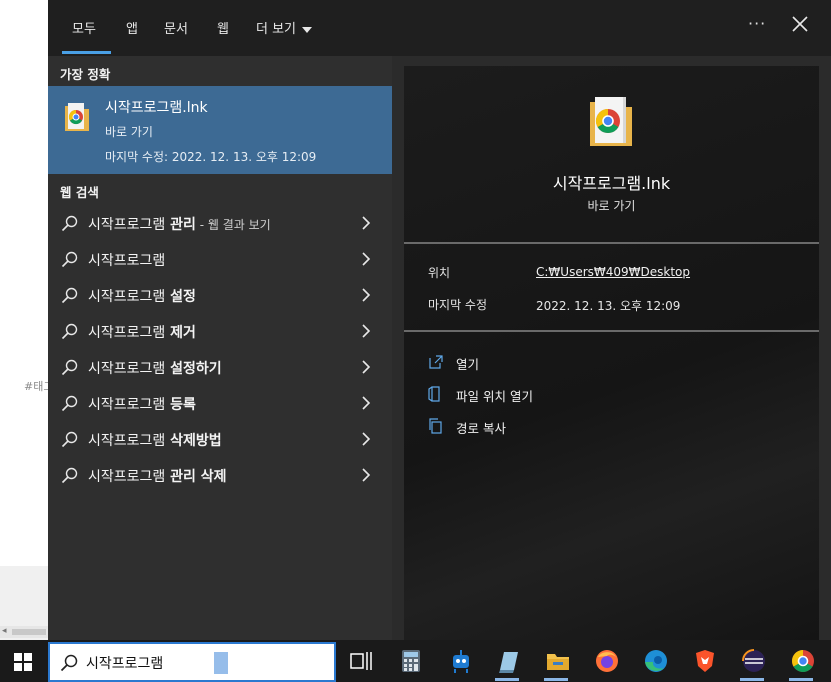 The height and width of the screenshot is (682, 831). Describe the element at coordinates (611, 331) in the screenshot. I see `preview-divider-bottom` at that location.